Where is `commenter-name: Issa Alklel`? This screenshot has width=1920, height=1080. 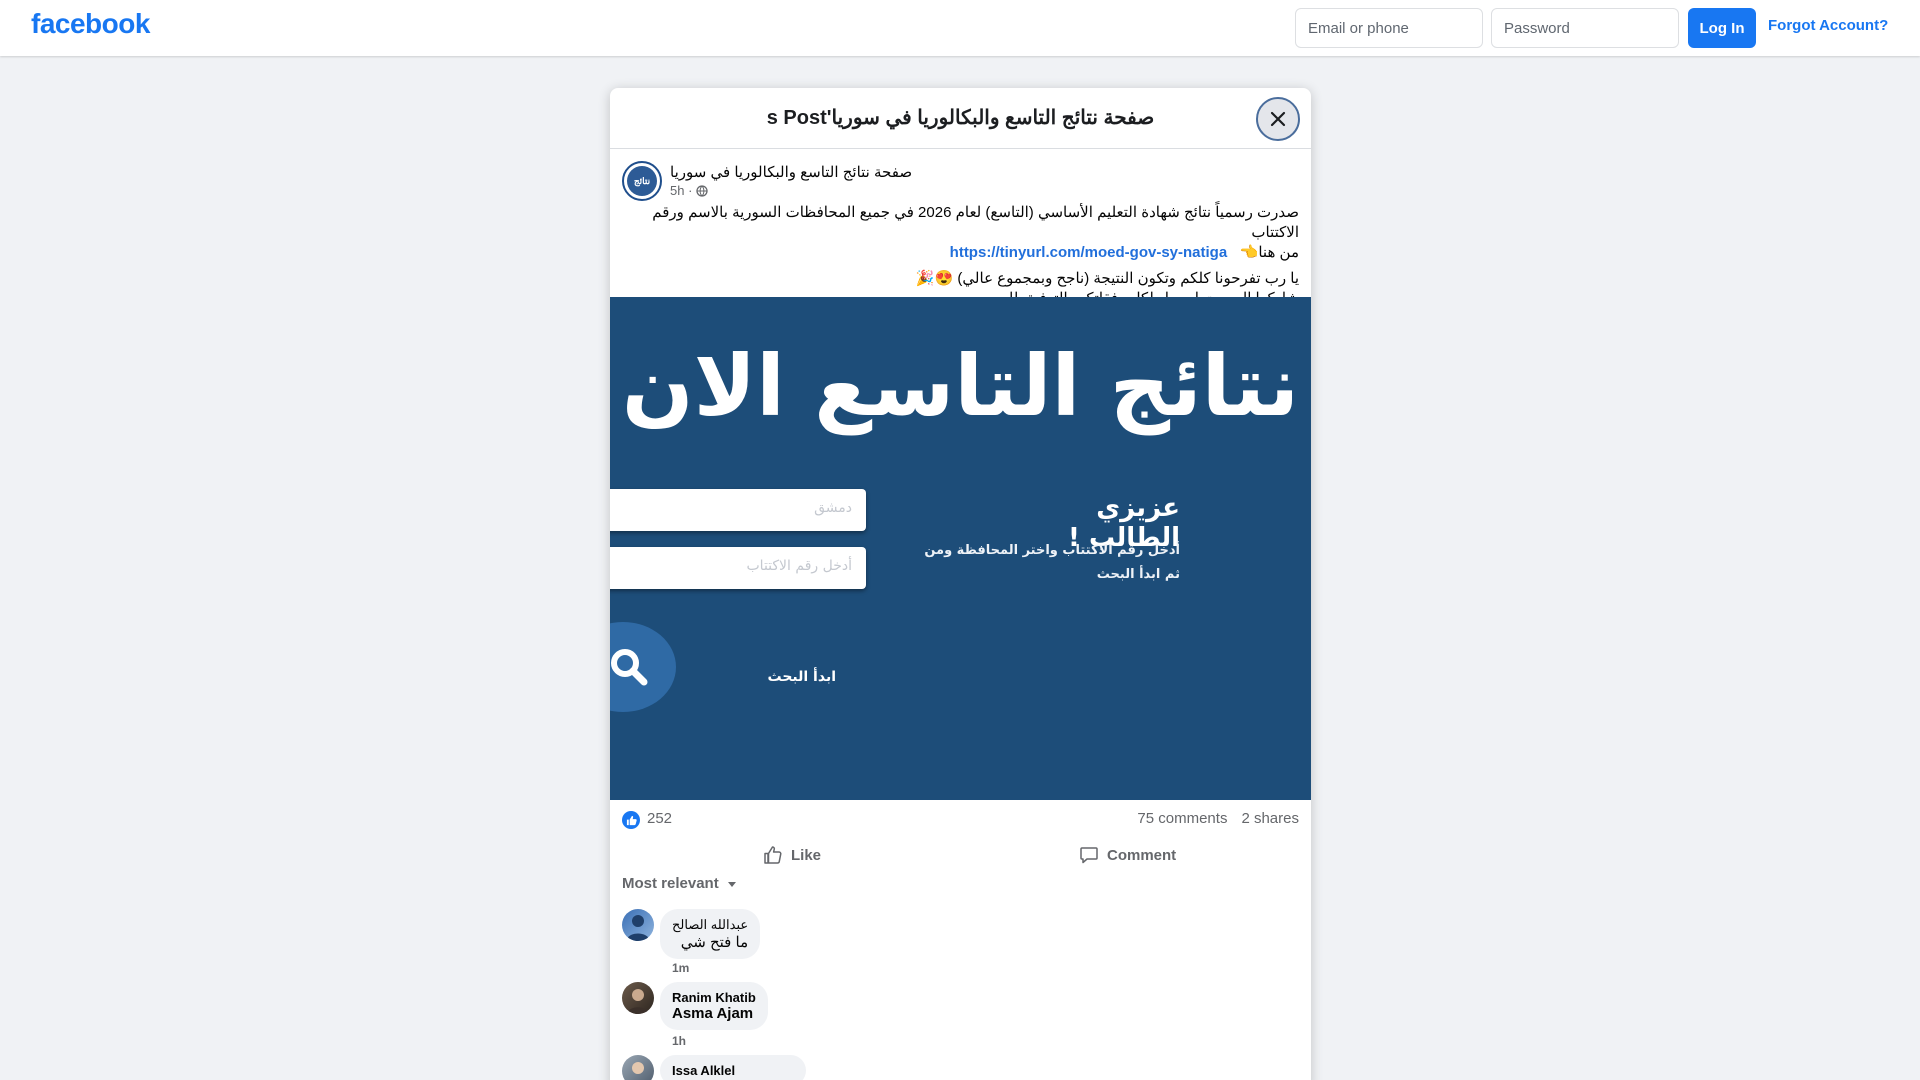 commenter-name: Issa Alklel is located at coordinates (733, 1070).